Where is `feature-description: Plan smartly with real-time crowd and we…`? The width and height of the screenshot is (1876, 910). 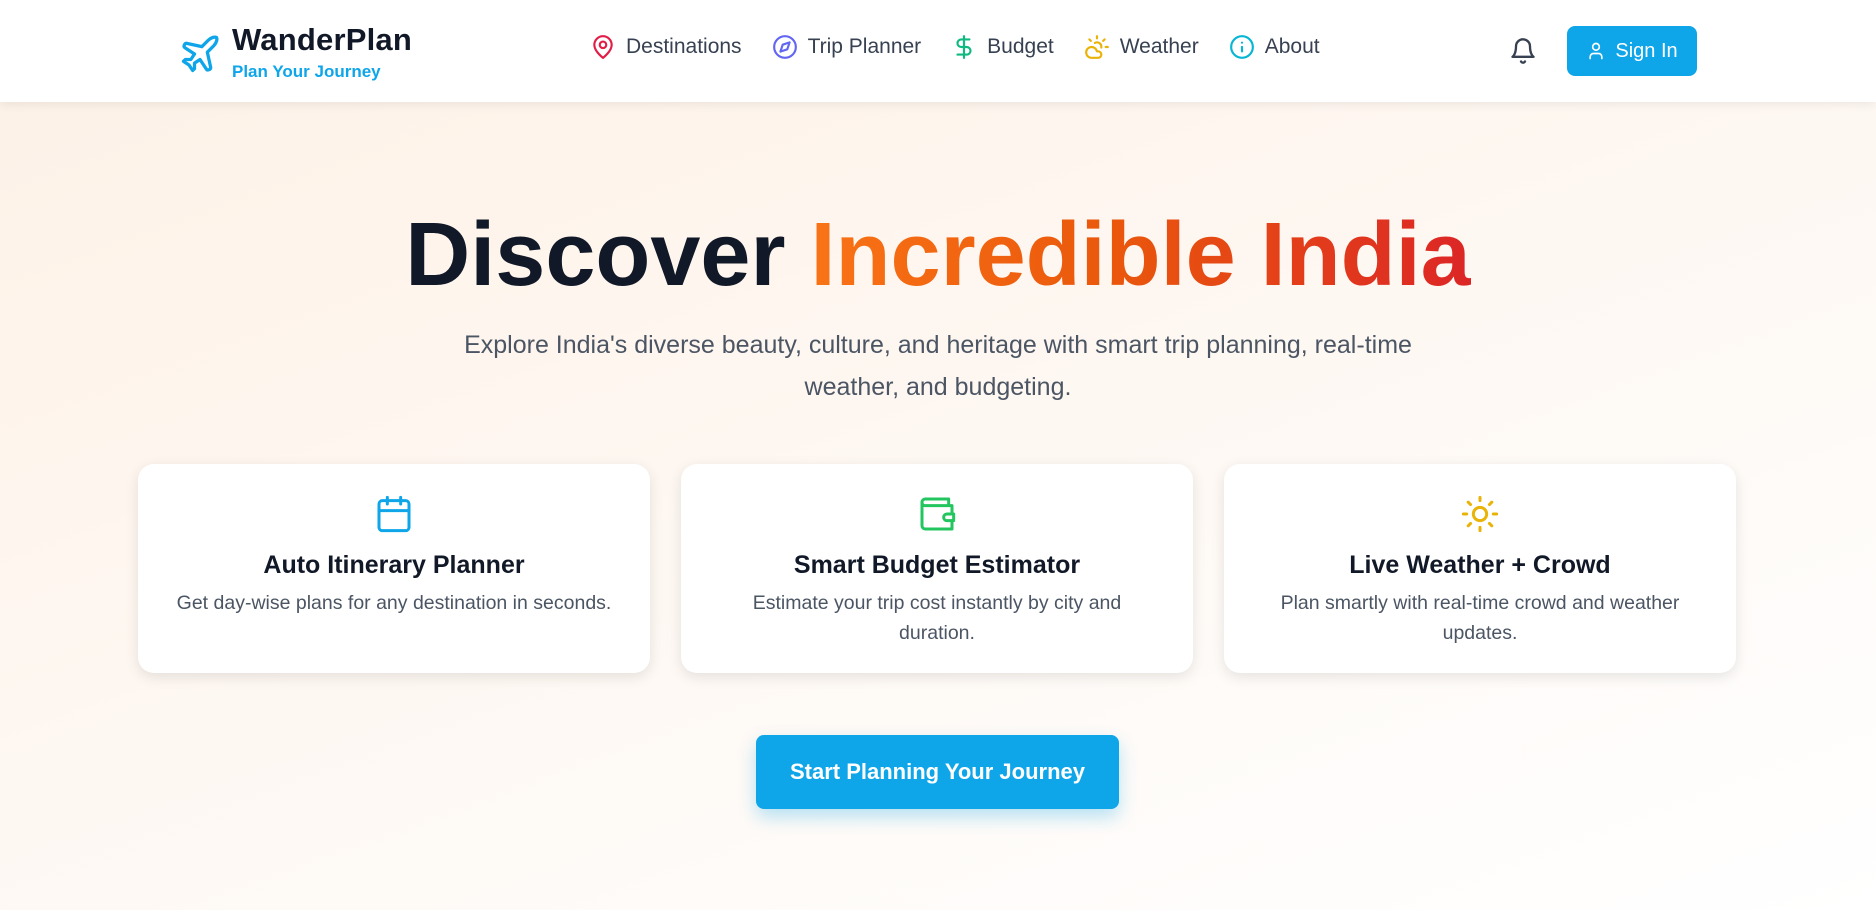 feature-description: Plan smartly with real-time crowd and we… is located at coordinates (1480, 618).